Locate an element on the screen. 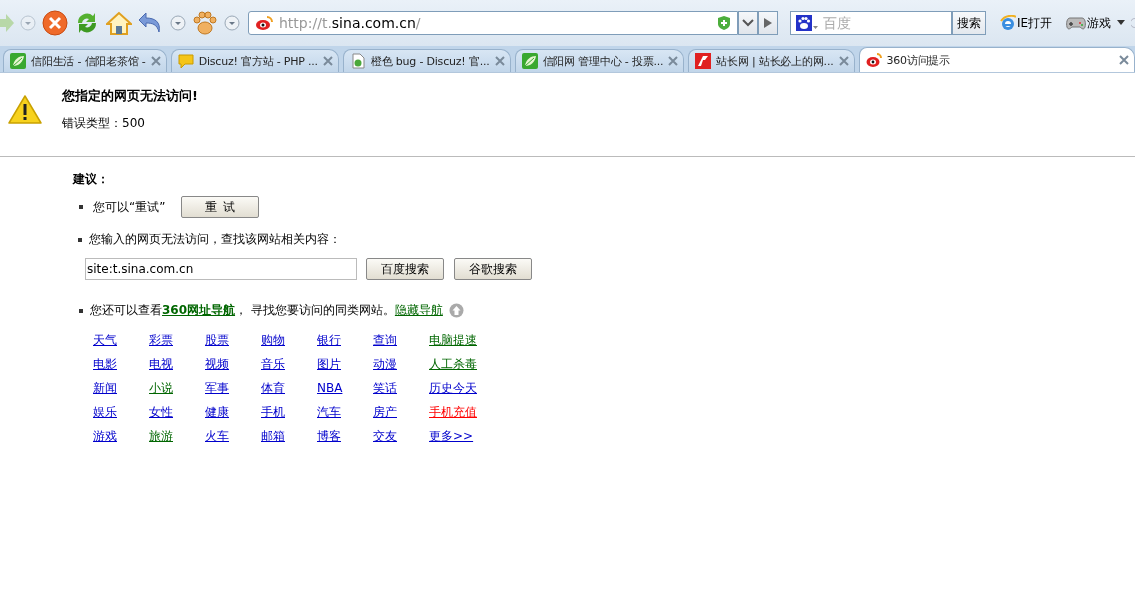 This screenshot has height=603, width=1135. retry-button: 重 试 is located at coordinates (220, 207).